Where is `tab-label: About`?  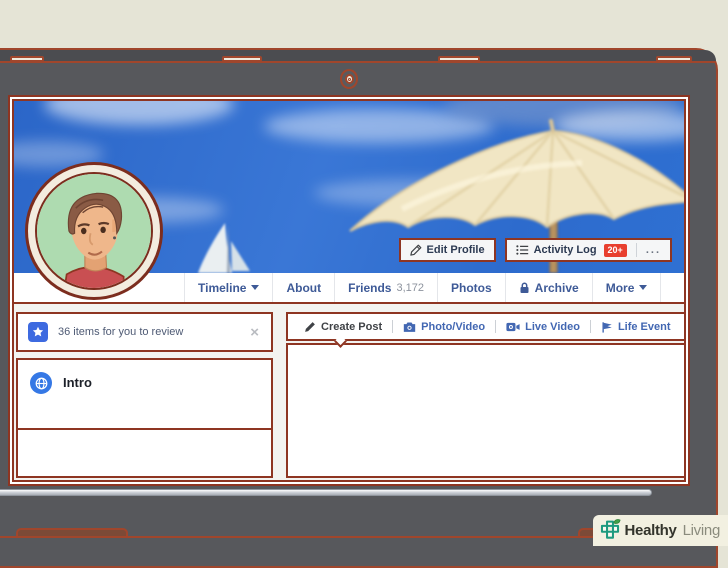 tab-label: About is located at coordinates (303, 288).